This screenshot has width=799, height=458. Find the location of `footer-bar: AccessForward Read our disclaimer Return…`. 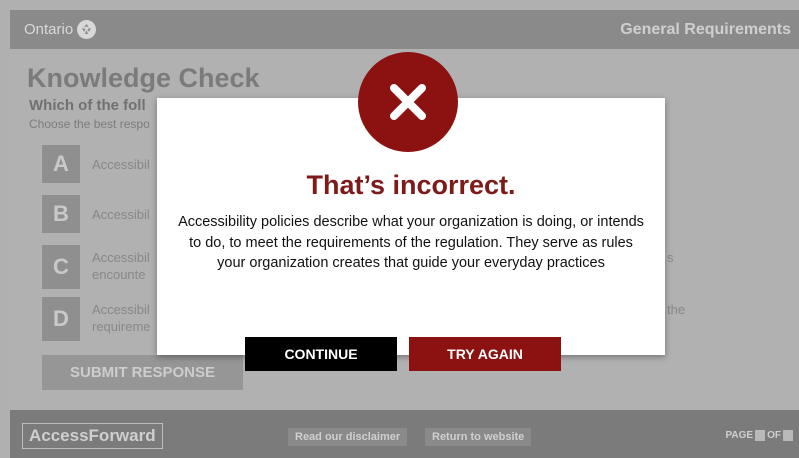

footer-bar: AccessForward Read our disclaimer Return… is located at coordinates (404, 434).